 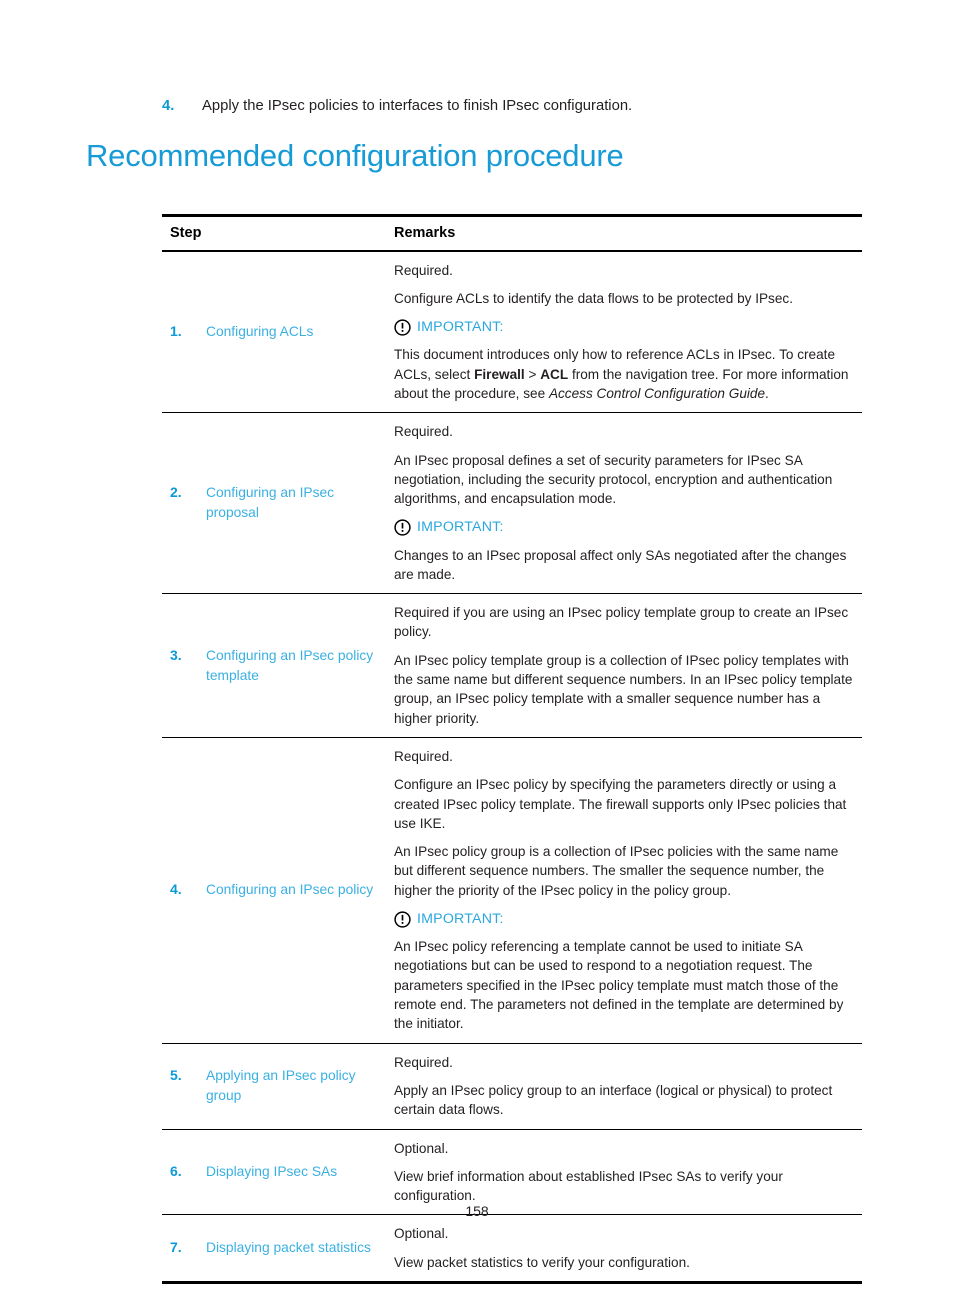 I want to click on step-cell-inner: 2. Configuring an IPsec proposal, so click(x=275, y=503).